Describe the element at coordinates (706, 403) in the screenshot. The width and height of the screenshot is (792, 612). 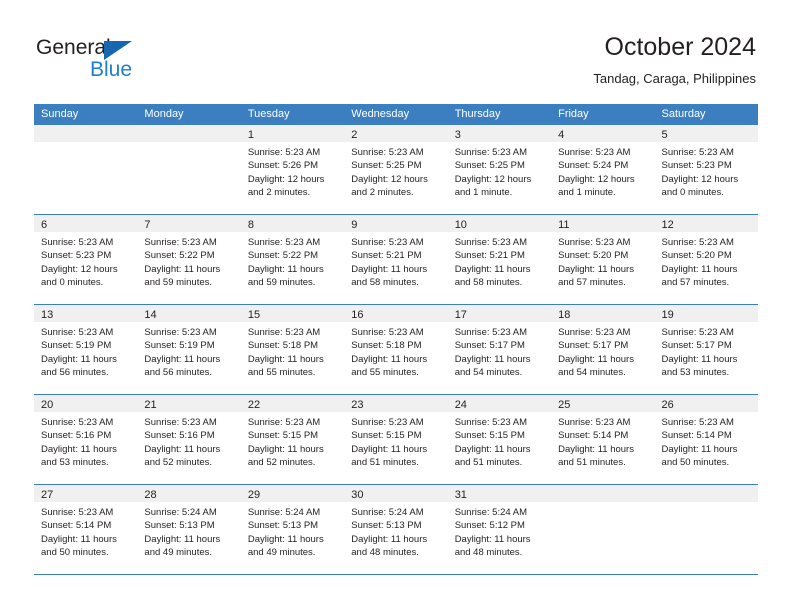
I see `day-number-strip: 26` at that location.